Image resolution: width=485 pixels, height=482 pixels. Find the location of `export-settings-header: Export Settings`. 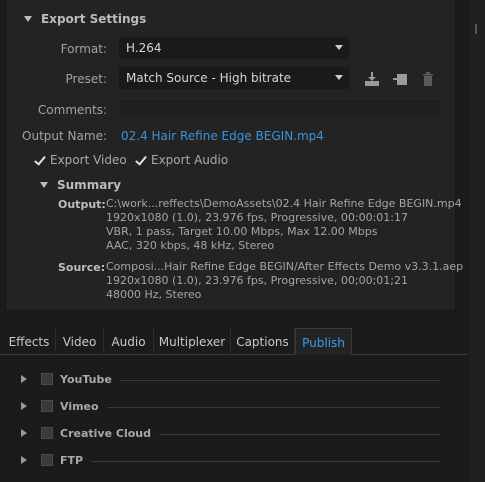

export-settings-header: Export Settings is located at coordinates (85, 19).